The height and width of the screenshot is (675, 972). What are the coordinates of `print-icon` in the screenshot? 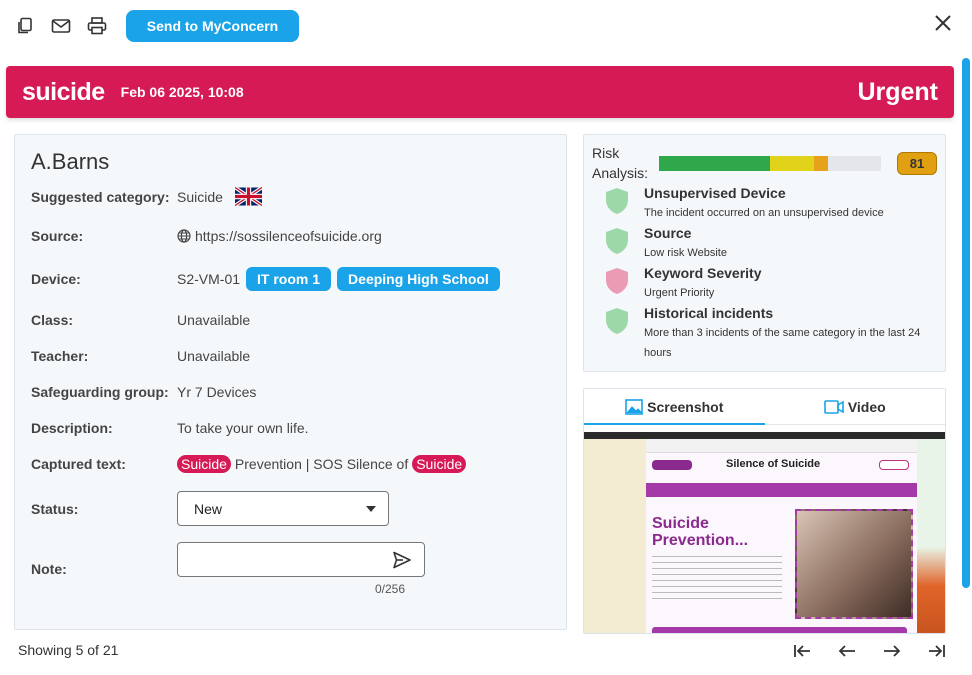 It's located at (97, 26).